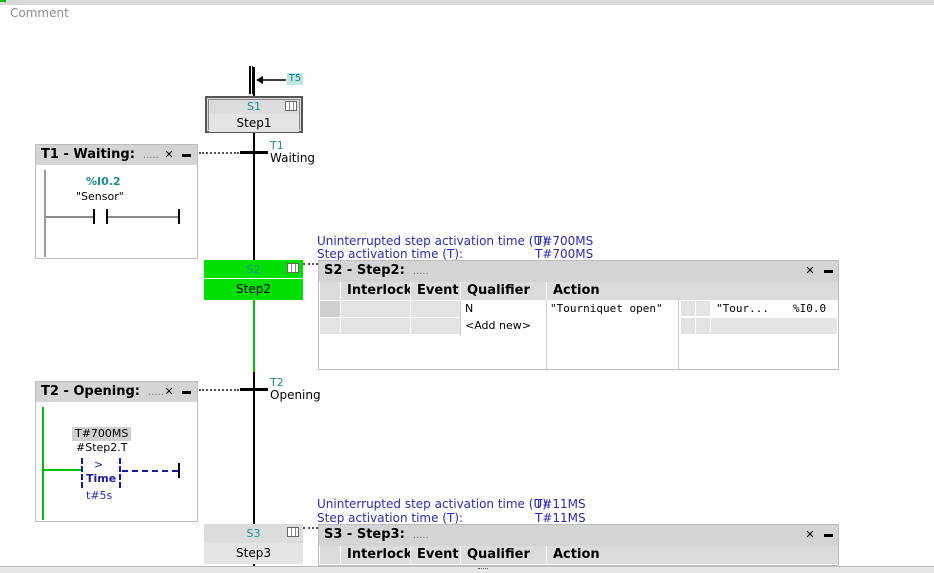  I want to click on step-s1-name: Step1, so click(254, 123).